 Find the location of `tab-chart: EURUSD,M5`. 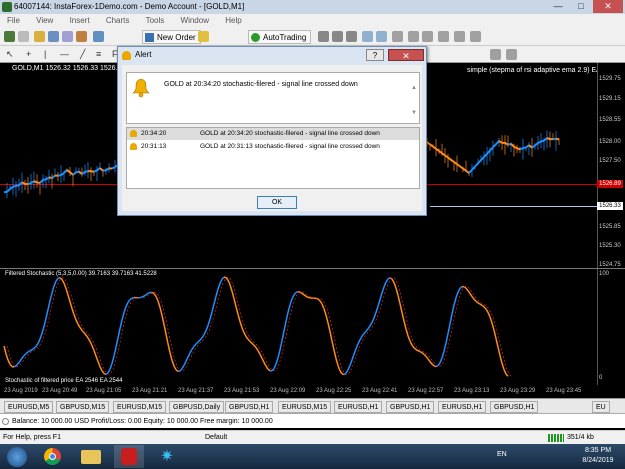

tab-chart: EURUSD,M5 is located at coordinates (29, 407).